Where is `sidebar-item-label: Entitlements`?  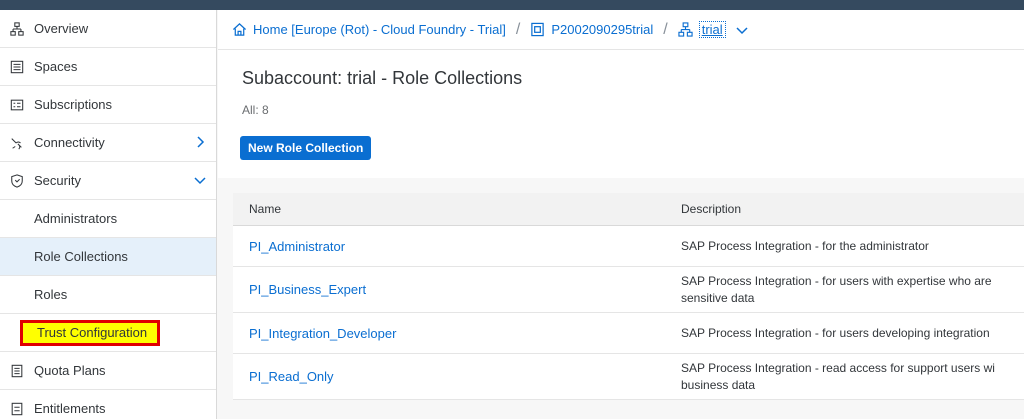 sidebar-item-label: Entitlements is located at coordinates (70, 408).